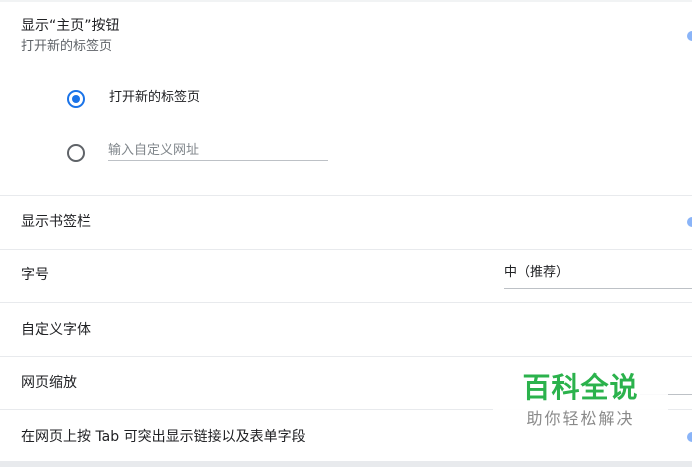  I want to click on watermark: 百科全说 助你轻松解决, so click(580, 404).